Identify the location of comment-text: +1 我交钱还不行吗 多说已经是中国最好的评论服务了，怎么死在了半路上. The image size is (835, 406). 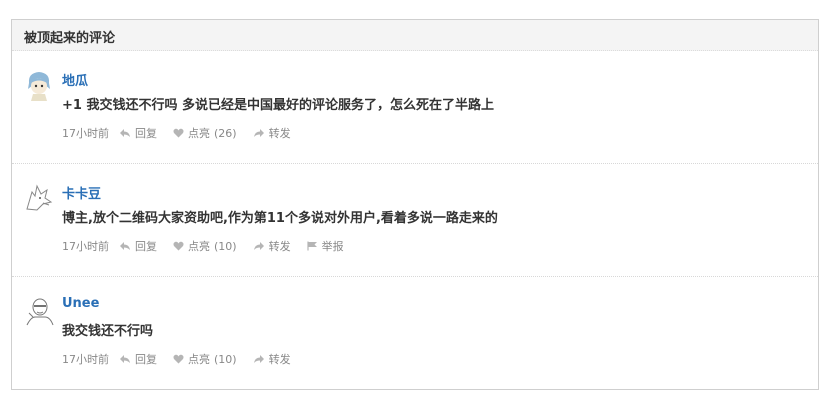
(278, 105).